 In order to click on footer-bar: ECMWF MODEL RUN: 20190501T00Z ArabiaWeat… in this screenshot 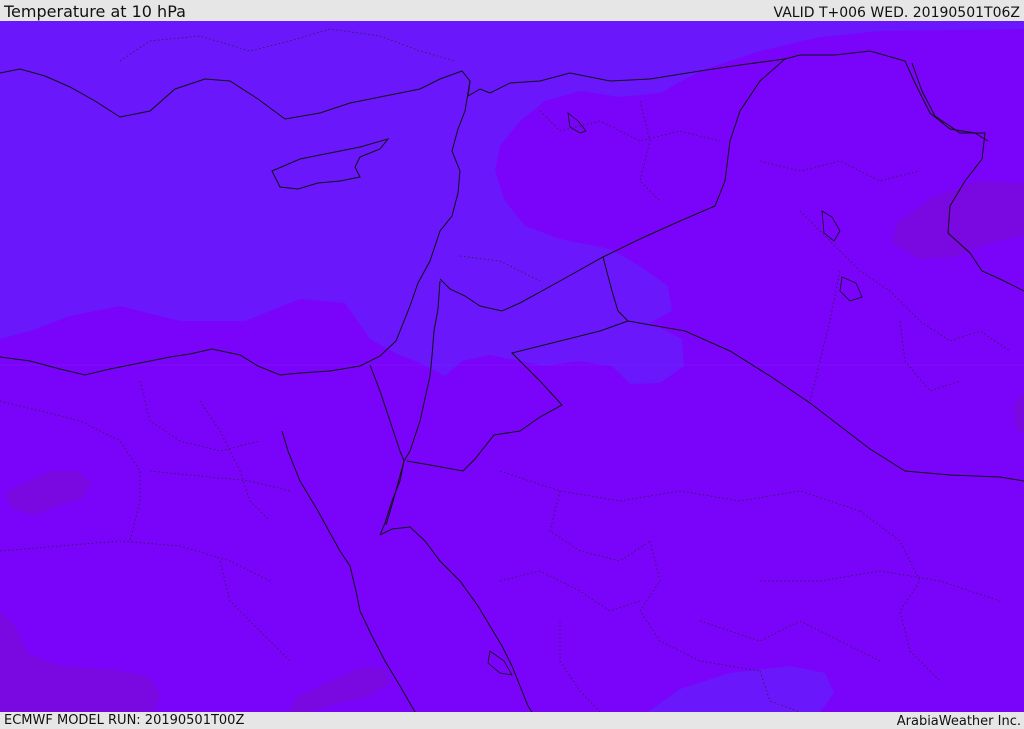, I will do `click(512, 720)`.